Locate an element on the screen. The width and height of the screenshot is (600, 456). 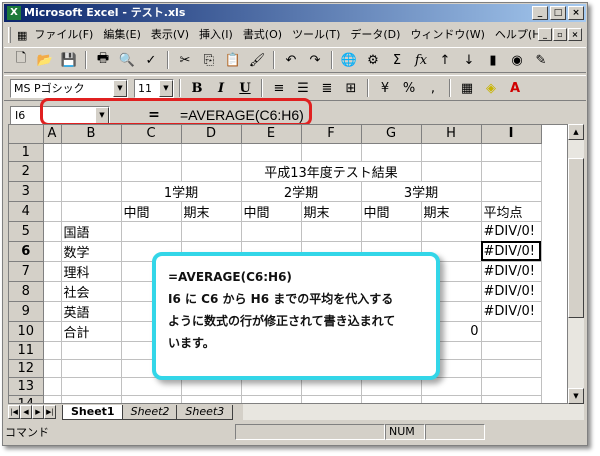
row-header: 10 is located at coordinates (26, 331).